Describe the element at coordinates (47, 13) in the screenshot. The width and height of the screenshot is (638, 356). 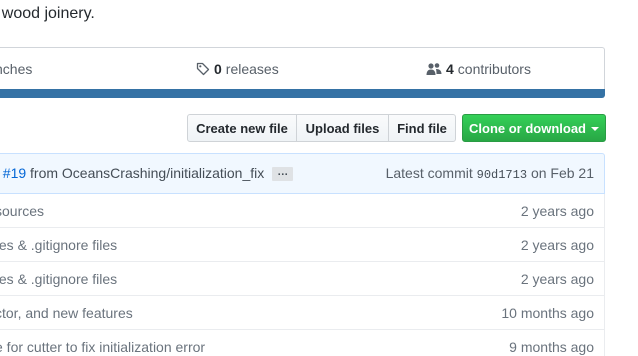
I see `repo-description: r wood joinery.` at that location.